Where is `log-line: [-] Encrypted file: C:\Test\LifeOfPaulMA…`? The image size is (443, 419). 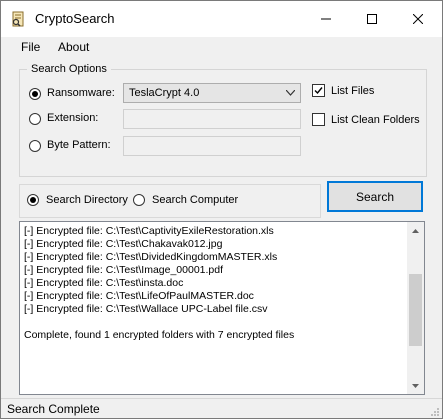
log-line: [-] Encrypted file: C:\Test\LifeOfPaulMA… is located at coordinates (139, 296).